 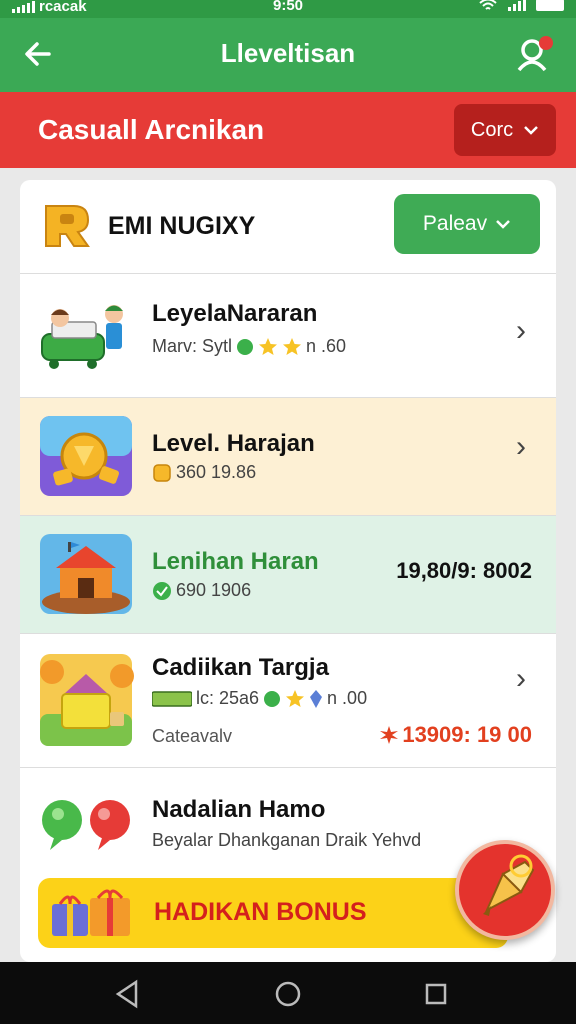 I want to click on list-item-meta: n .00, so click(x=347, y=698).